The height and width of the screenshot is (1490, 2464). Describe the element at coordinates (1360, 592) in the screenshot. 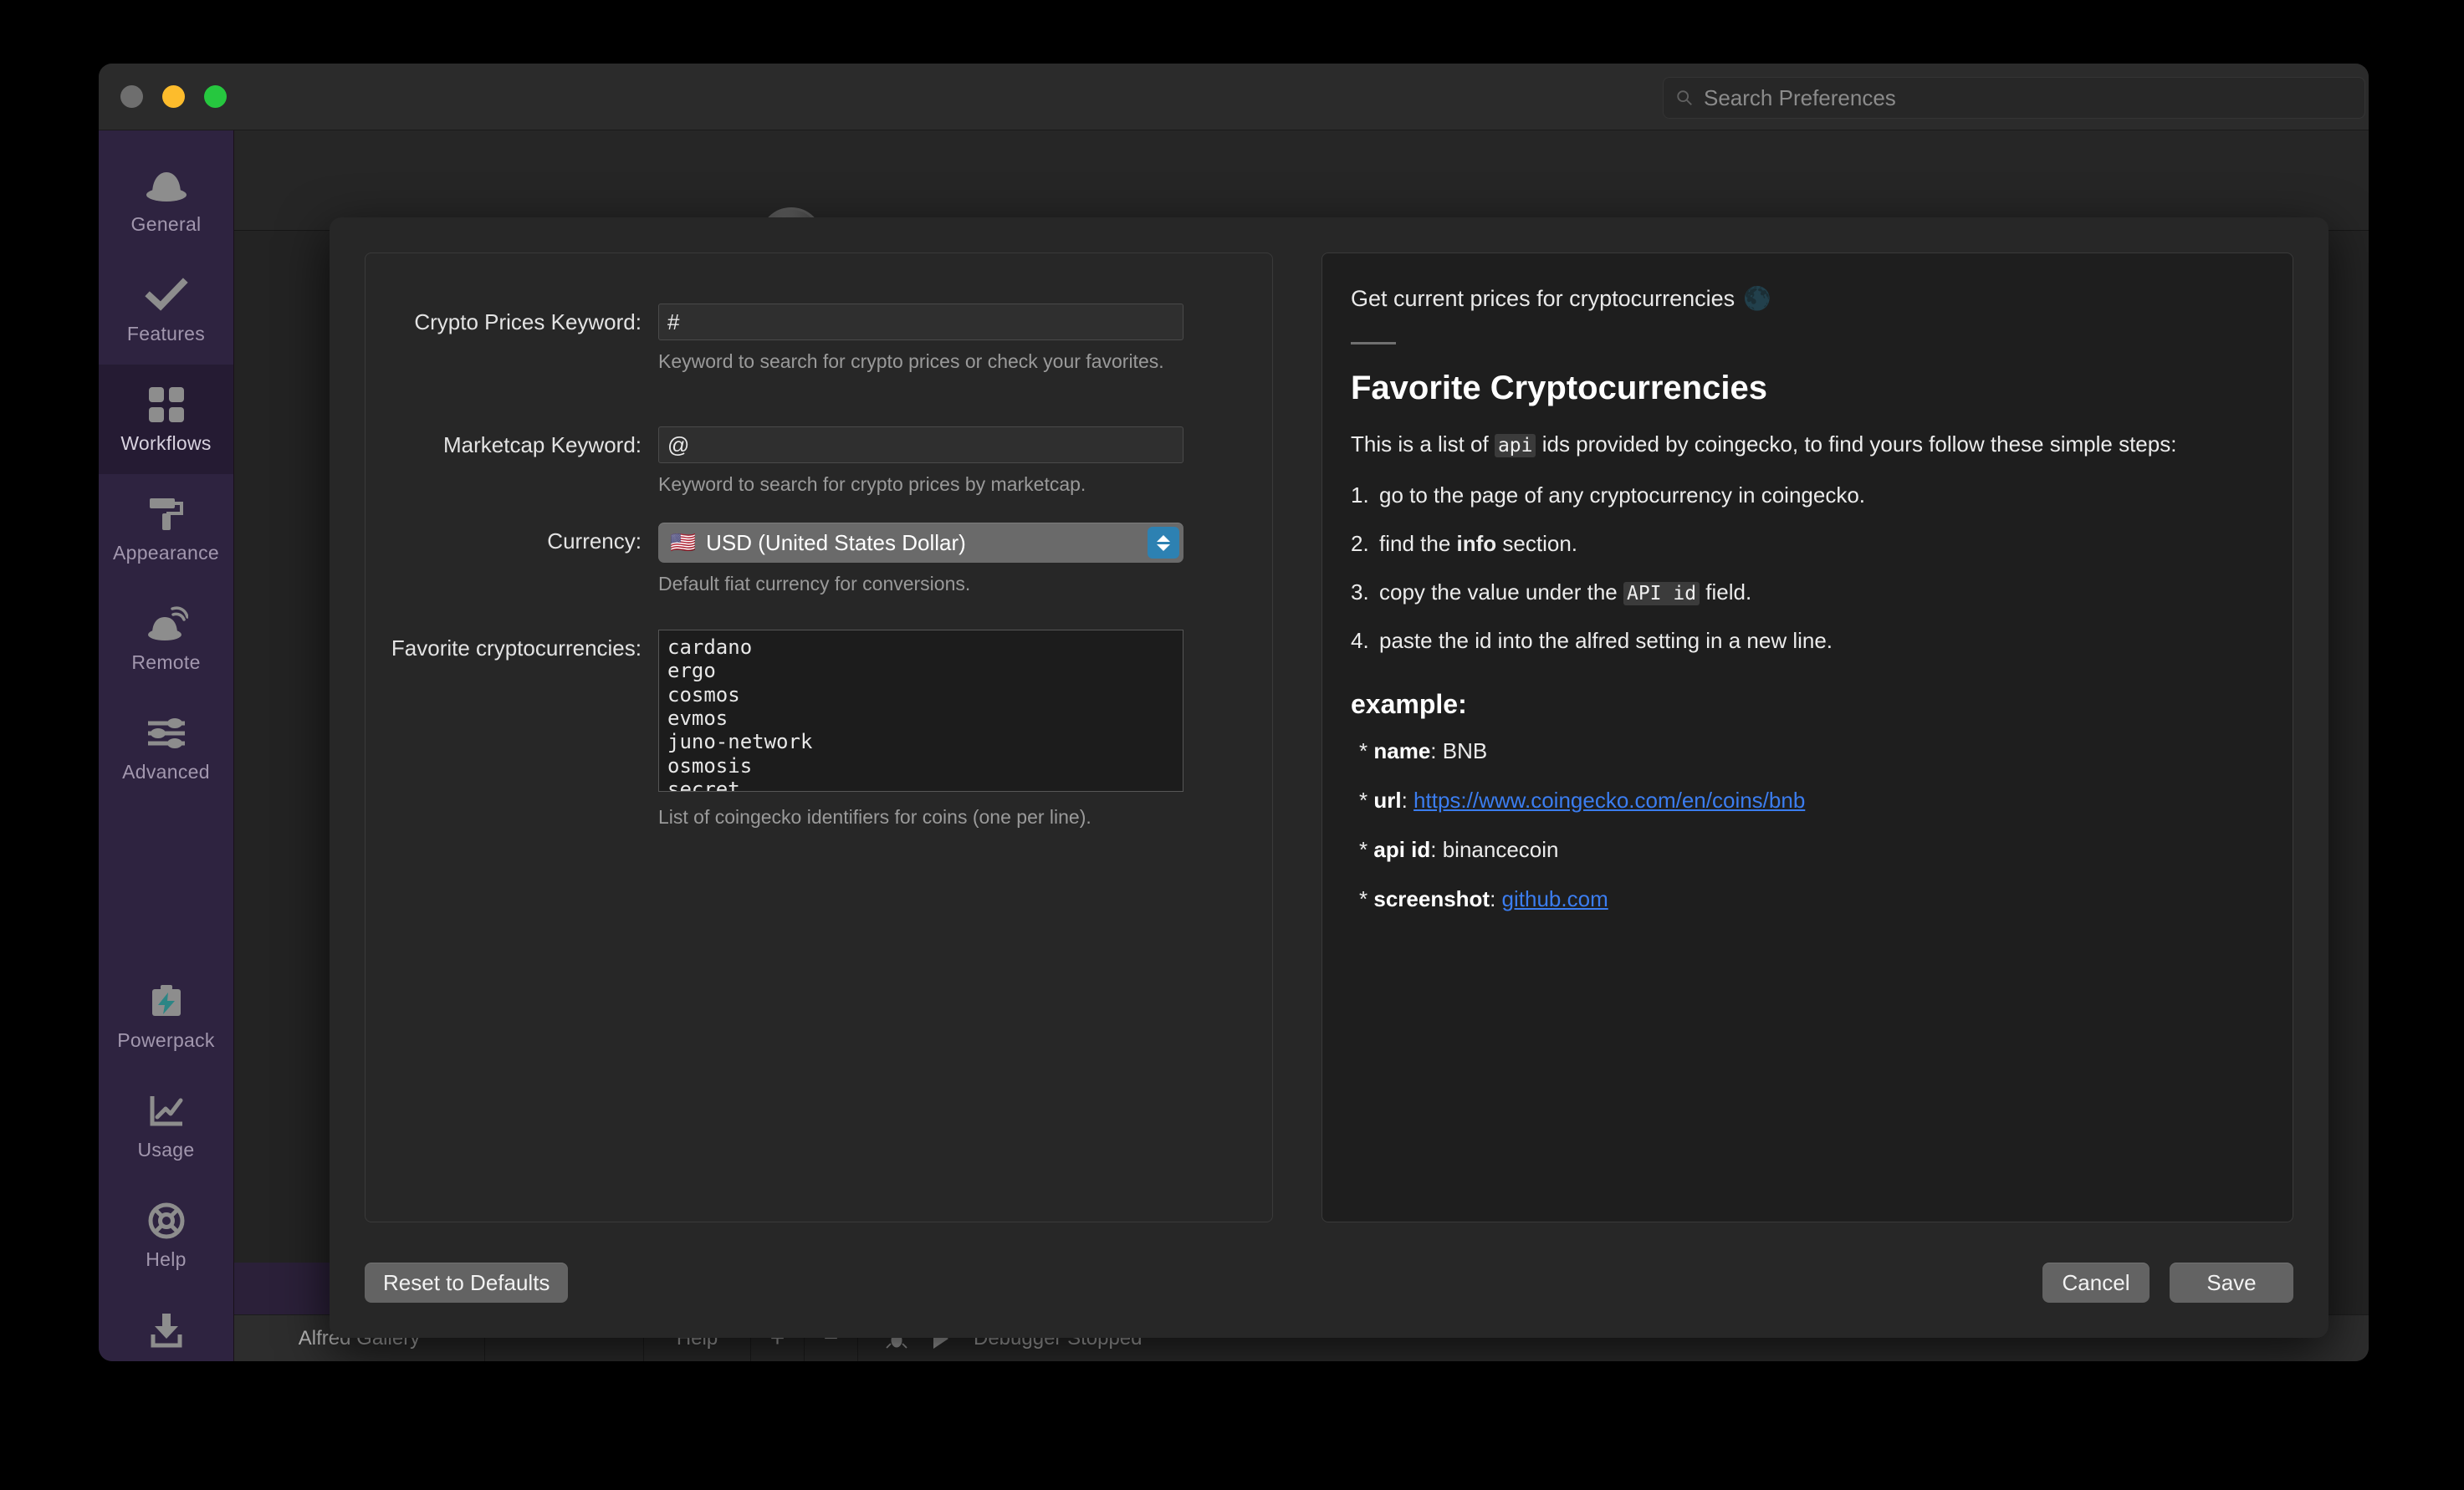

I see `step-number: 3.` at that location.